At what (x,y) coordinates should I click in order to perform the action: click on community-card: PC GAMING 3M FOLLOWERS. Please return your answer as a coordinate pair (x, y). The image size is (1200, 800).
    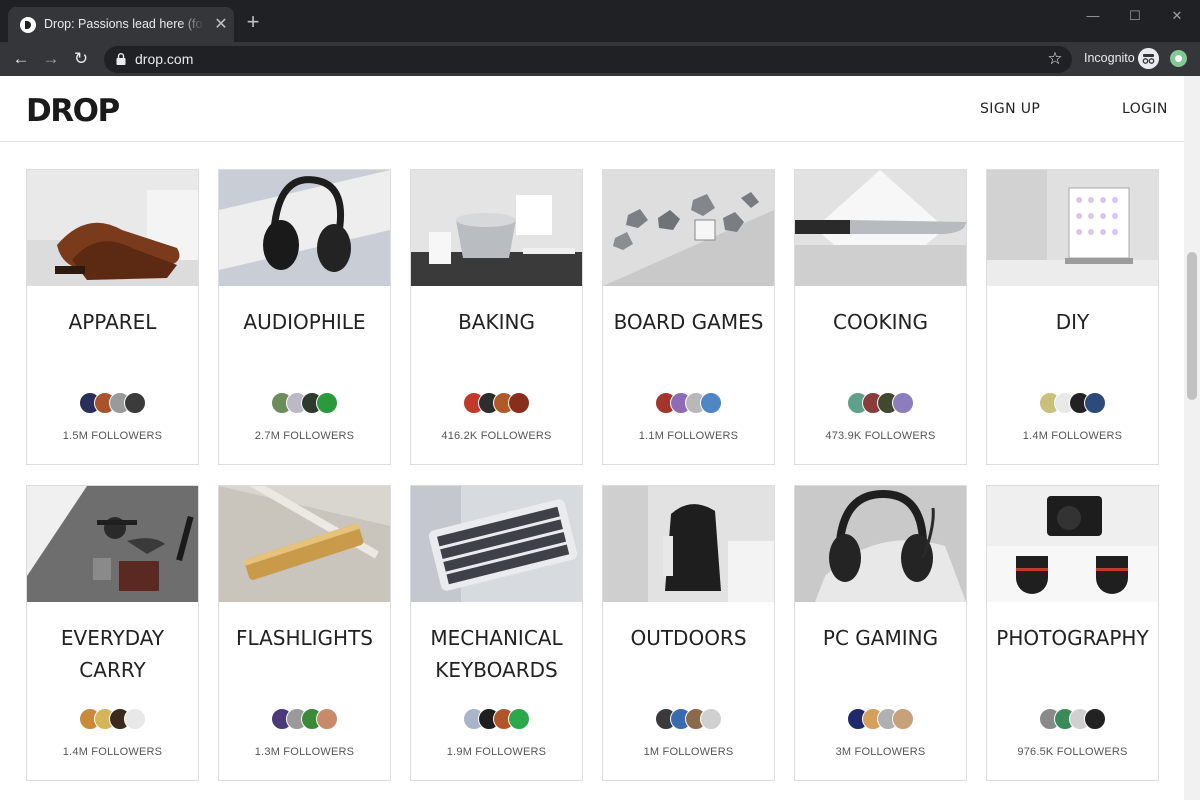
    Looking at the image, I should click on (880, 633).